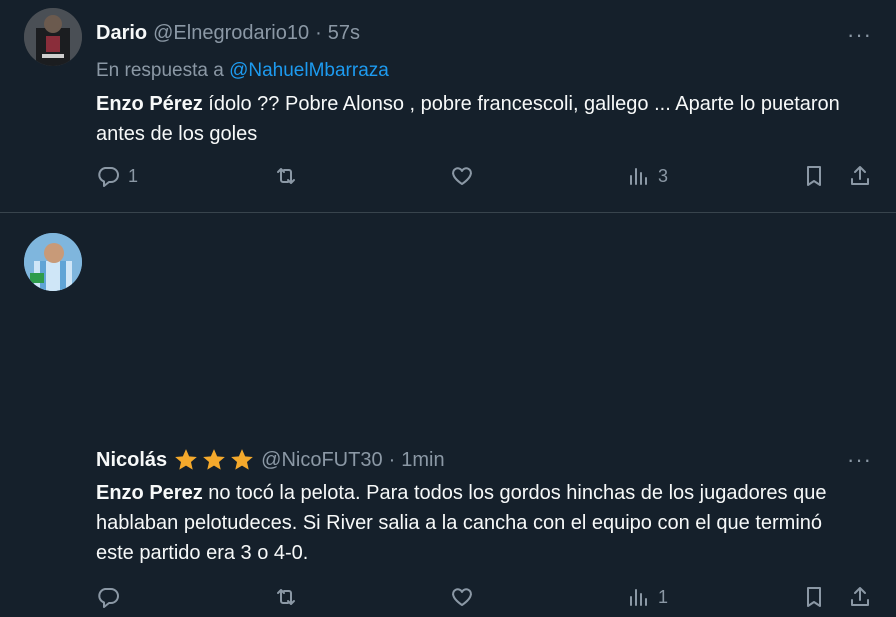 This screenshot has height=617, width=896. What do you see at coordinates (149, 104) in the screenshot?
I see `mention-bold: Enzo Pérez` at bounding box center [149, 104].